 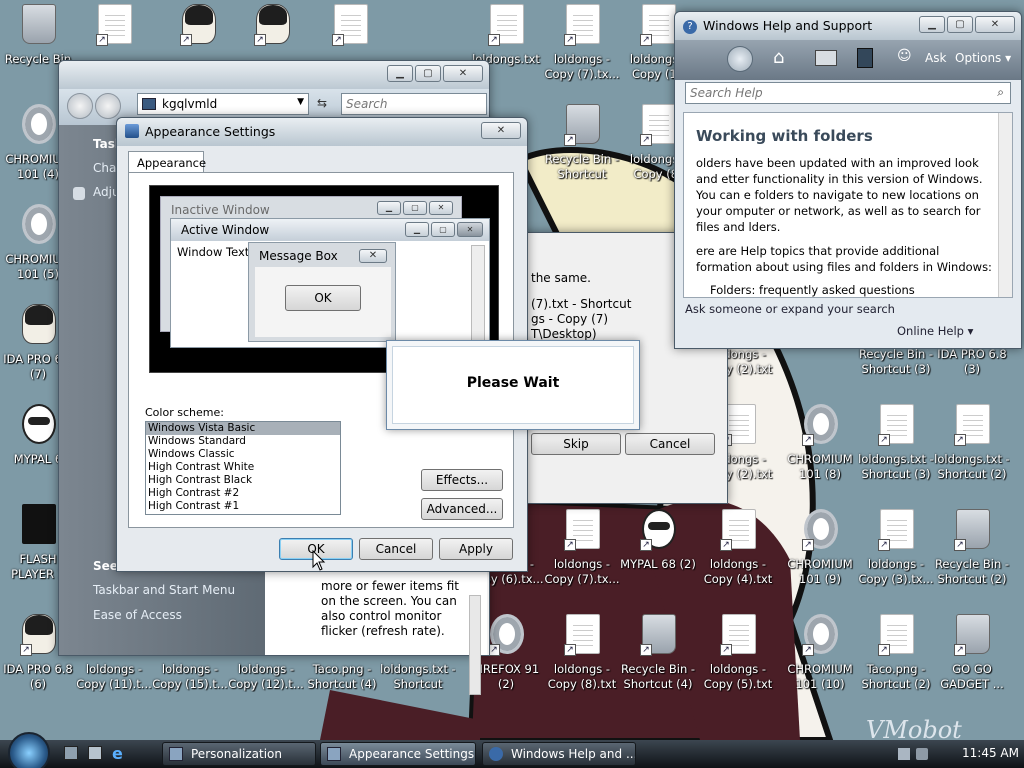 I want to click on desktop-icon: ↗ loldongs - Copy (4).txt, so click(x=738, y=555).